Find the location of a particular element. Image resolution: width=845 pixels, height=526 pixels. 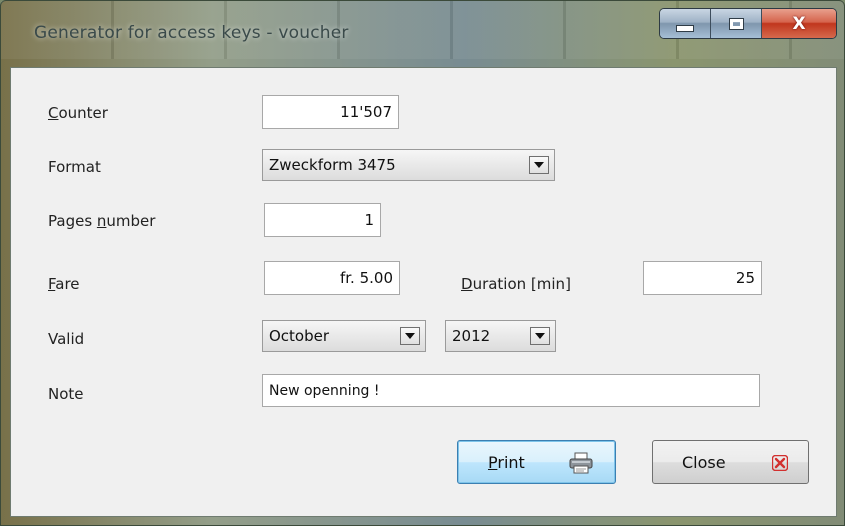

close-button: Close is located at coordinates (730, 462).